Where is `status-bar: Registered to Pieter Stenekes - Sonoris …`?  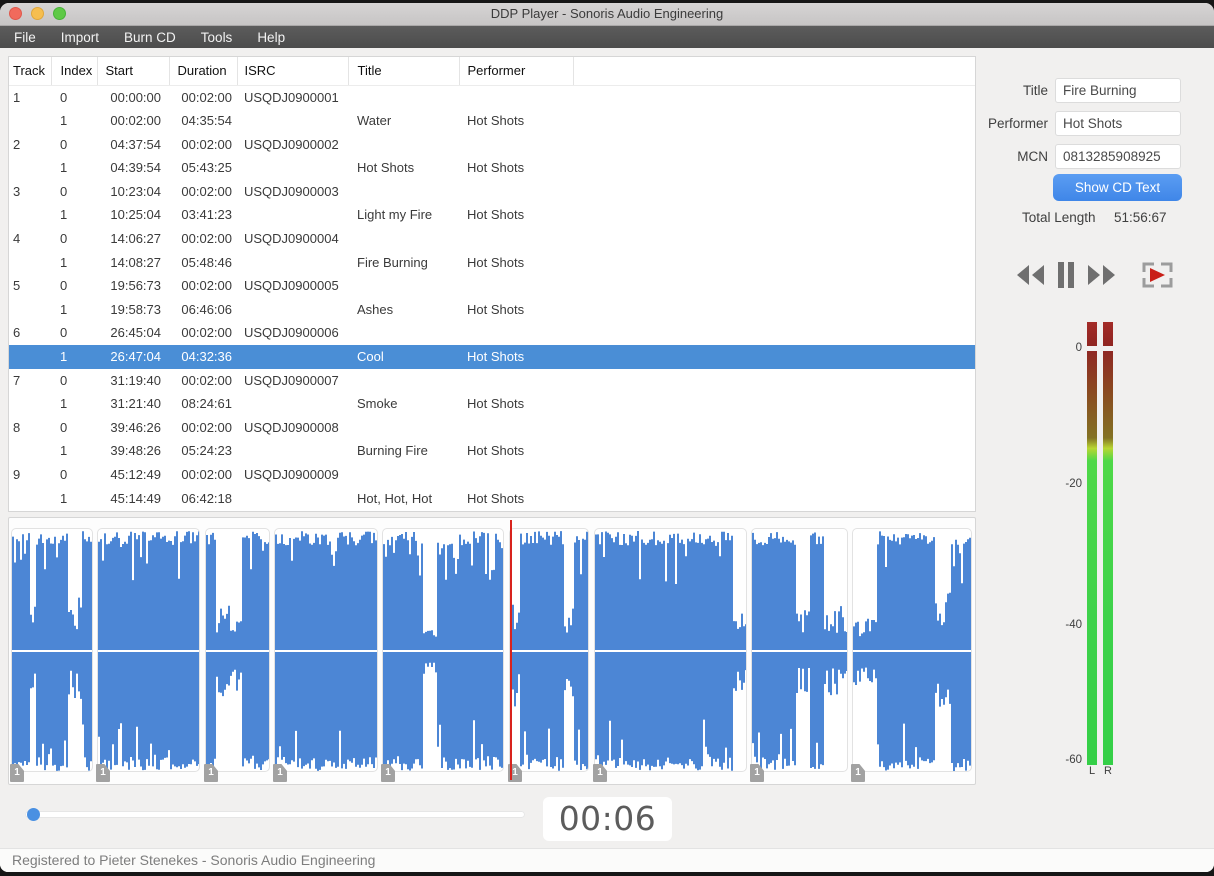 status-bar: Registered to Pieter Stenekes - Sonoris … is located at coordinates (607, 860).